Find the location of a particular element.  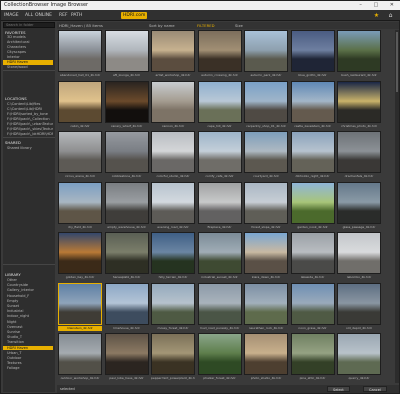

toolbar-active-collection: HDRI.com is located at coordinates (134, 15).